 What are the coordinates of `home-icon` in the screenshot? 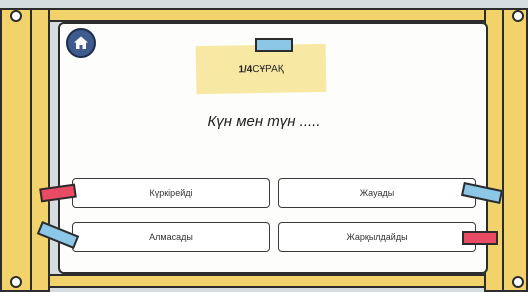 It's located at (81, 42).